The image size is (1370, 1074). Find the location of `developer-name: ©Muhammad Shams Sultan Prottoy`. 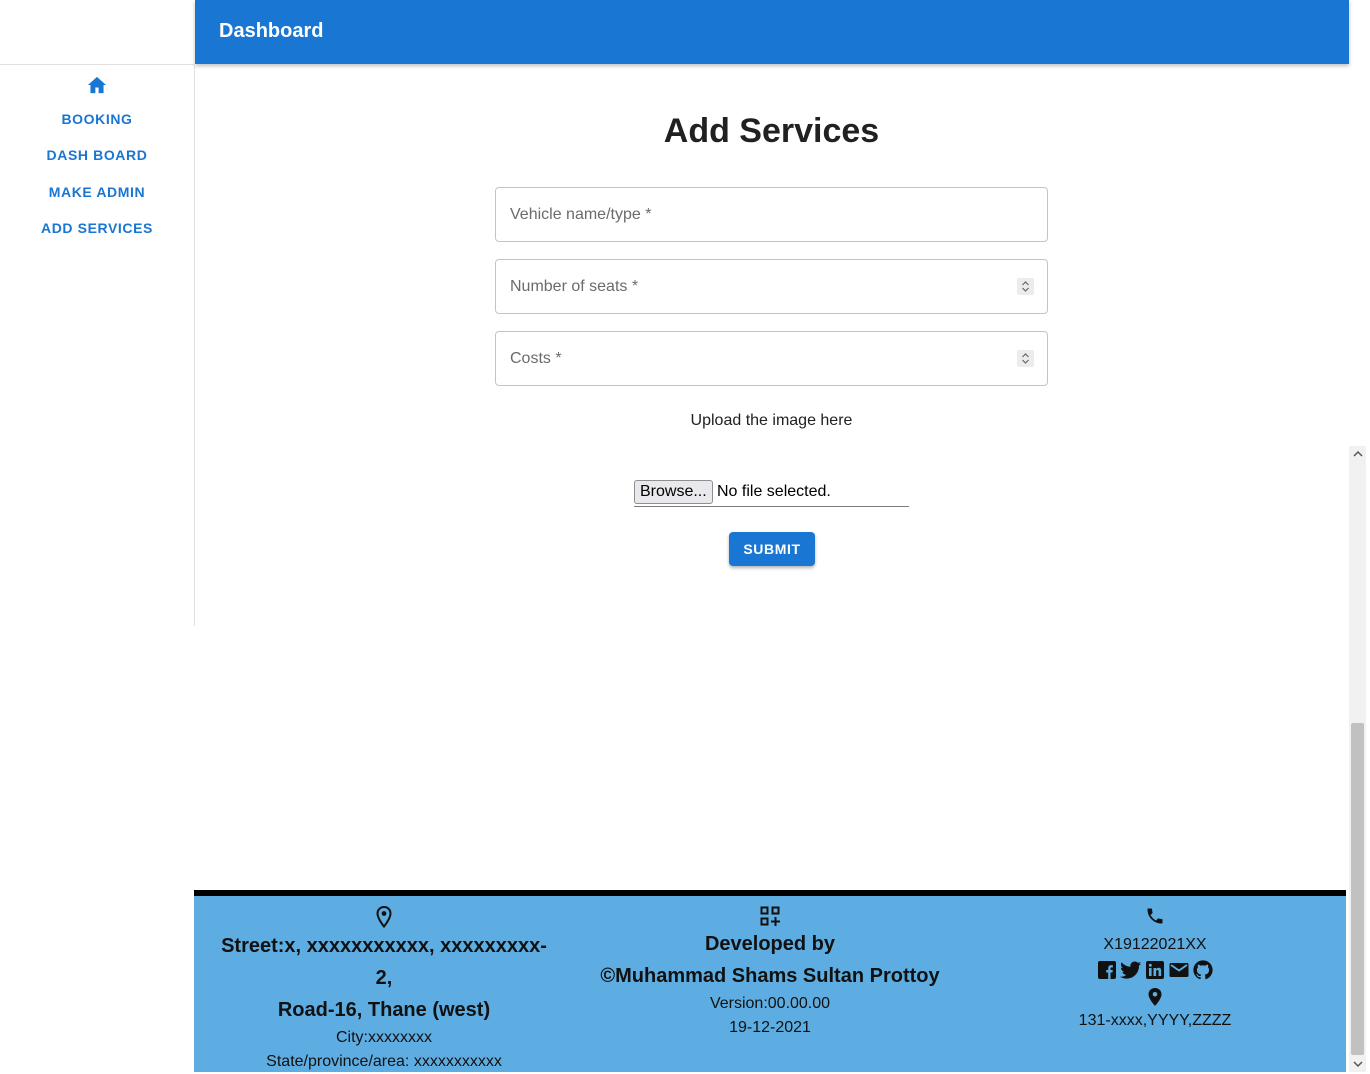

developer-name: ©Muhammad Shams Sultan Prottoy is located at coordinates (770, 976).